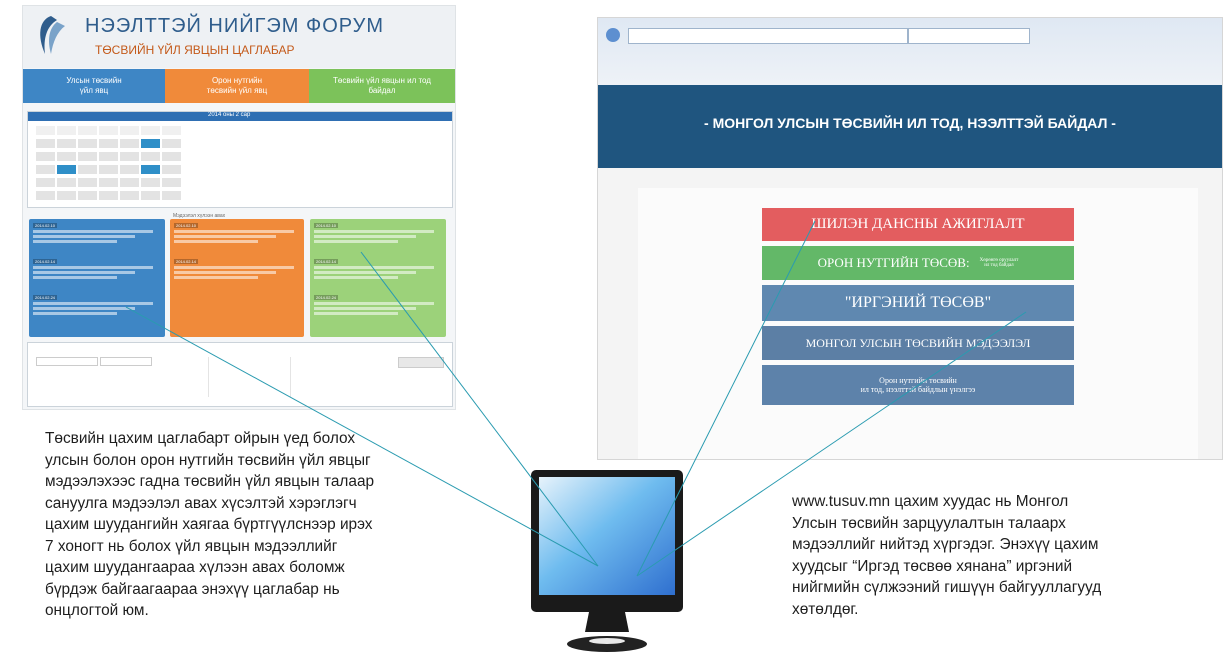 The width and height of the screenshot is (1224, 662). What do you see at coordinates (910, 52) in the screenshot?
I see `browser-menubar` at bounding box center [910, 52].